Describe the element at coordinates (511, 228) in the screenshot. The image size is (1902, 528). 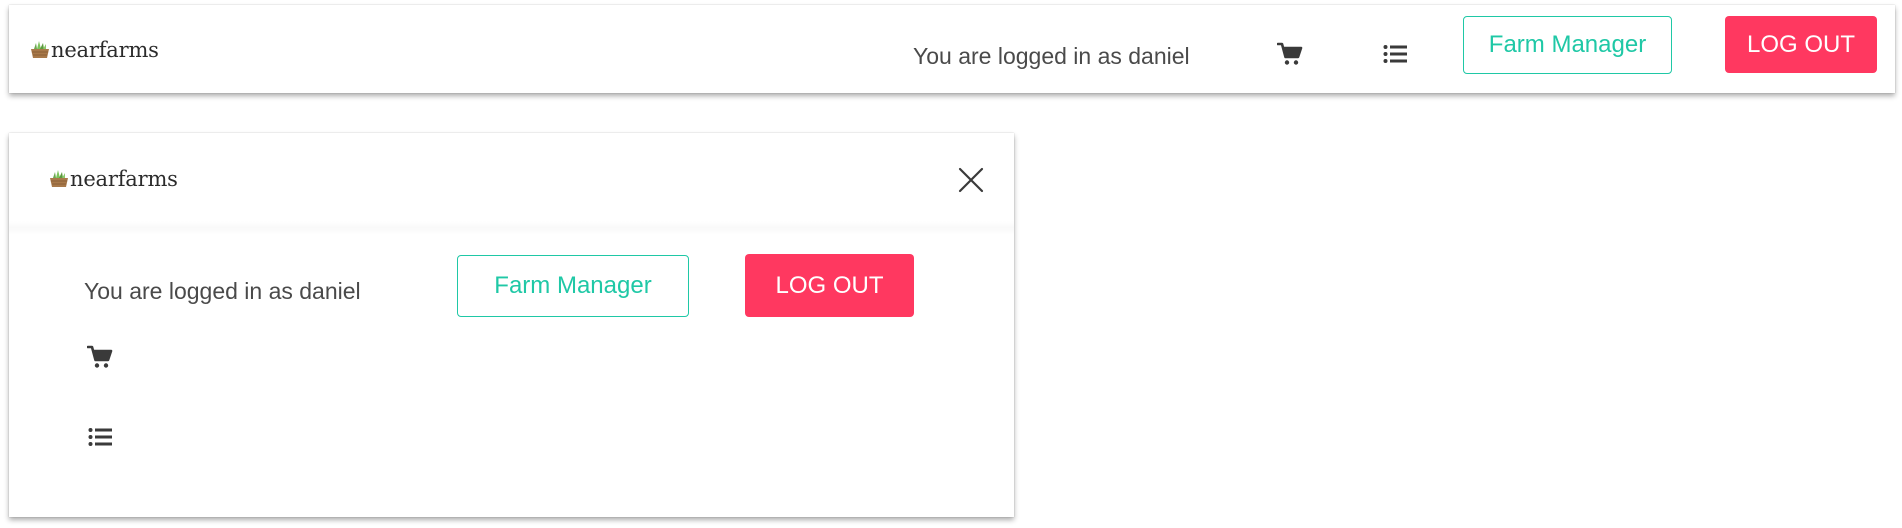
I see `divider` at that location.